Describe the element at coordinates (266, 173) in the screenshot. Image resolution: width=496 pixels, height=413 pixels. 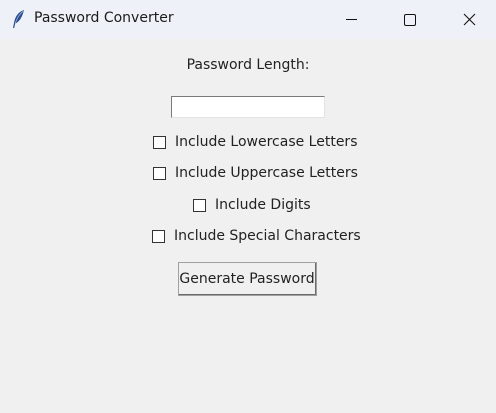
I see `uppercase-label: Include Uppercase Letters` at that location.